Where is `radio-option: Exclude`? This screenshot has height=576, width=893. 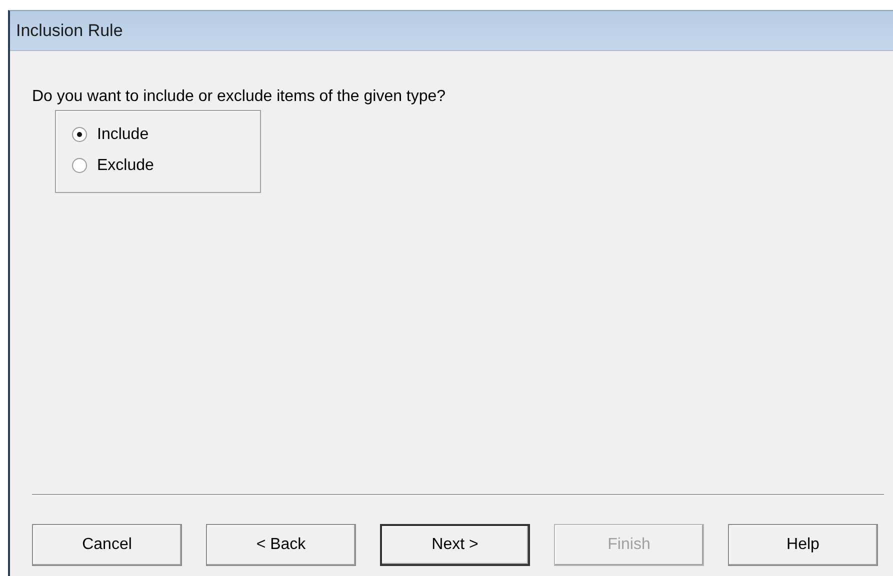 radio-option: Exclude is located at coordinates (166, 165).